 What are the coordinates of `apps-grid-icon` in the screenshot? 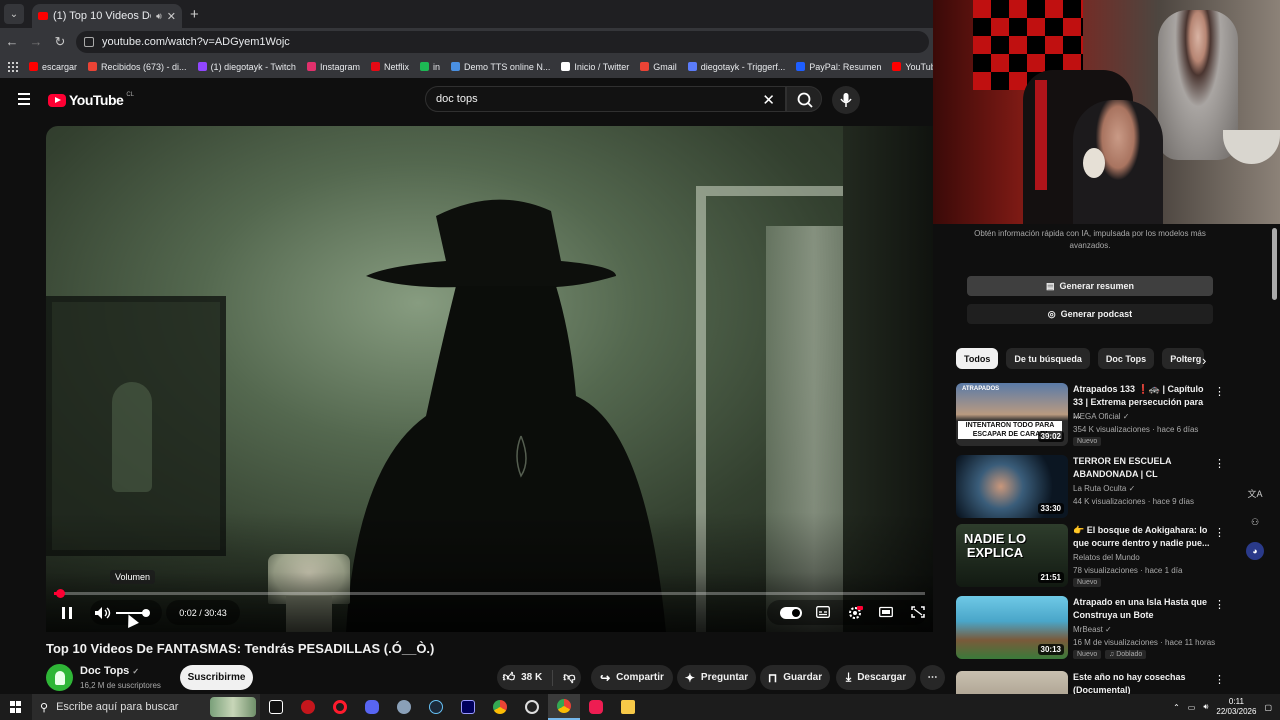 It's located at (13, 66).